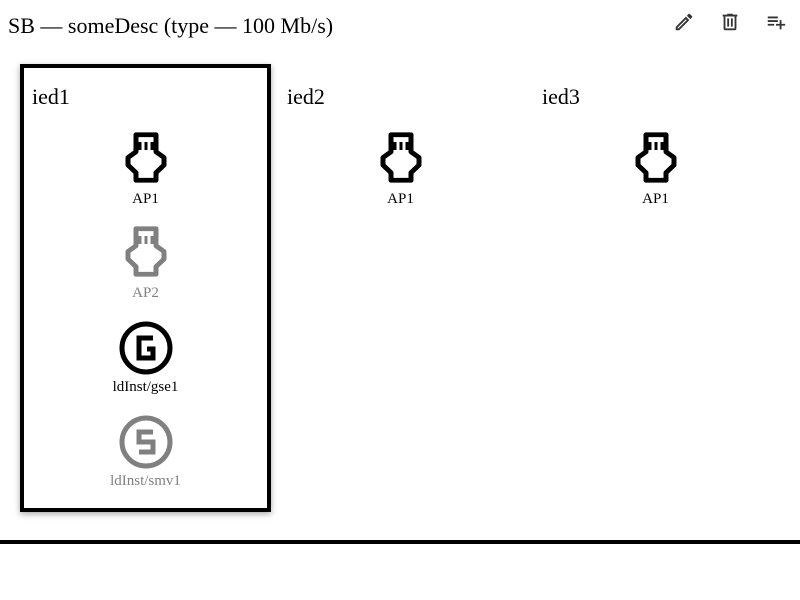  I want to click on ied-name: ied1, so click(51, 96).